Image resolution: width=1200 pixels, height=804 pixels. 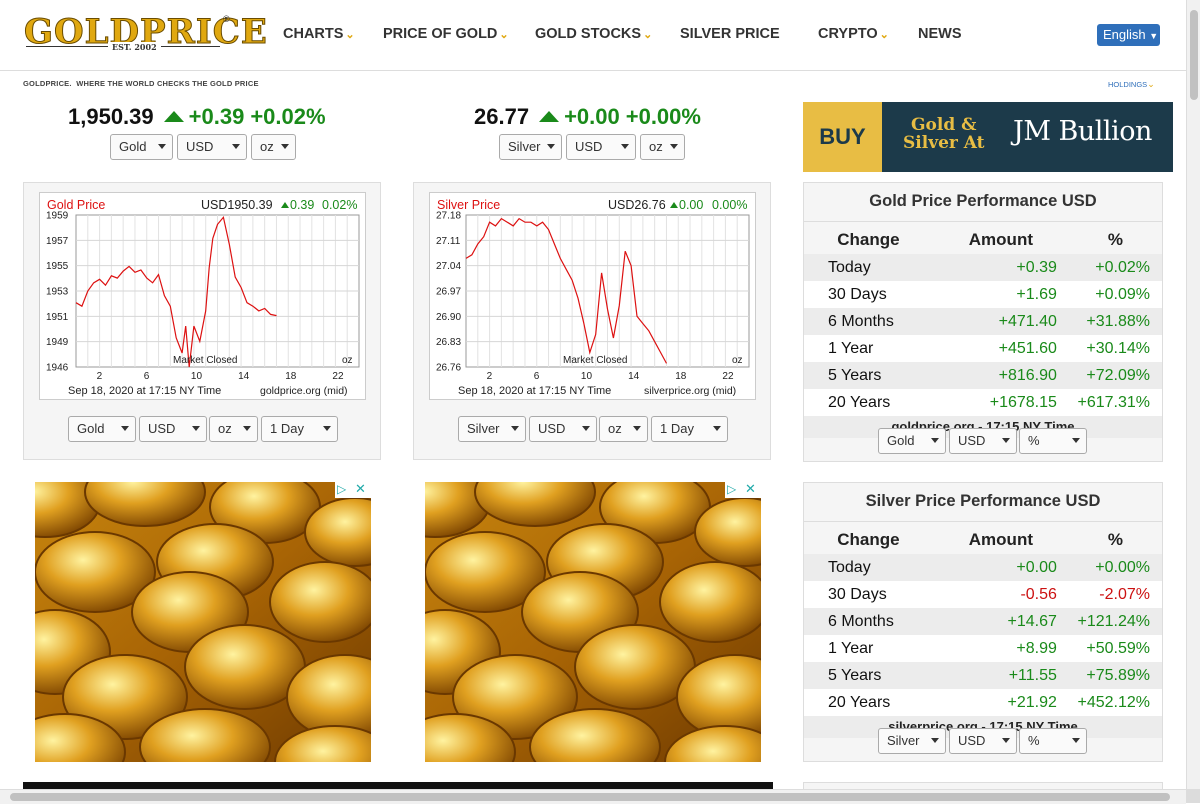 What do you see at coordinates (1115, 375) in the screenshot?
I see `row-pct: +72.09%` at bounding box center [1115, 375].